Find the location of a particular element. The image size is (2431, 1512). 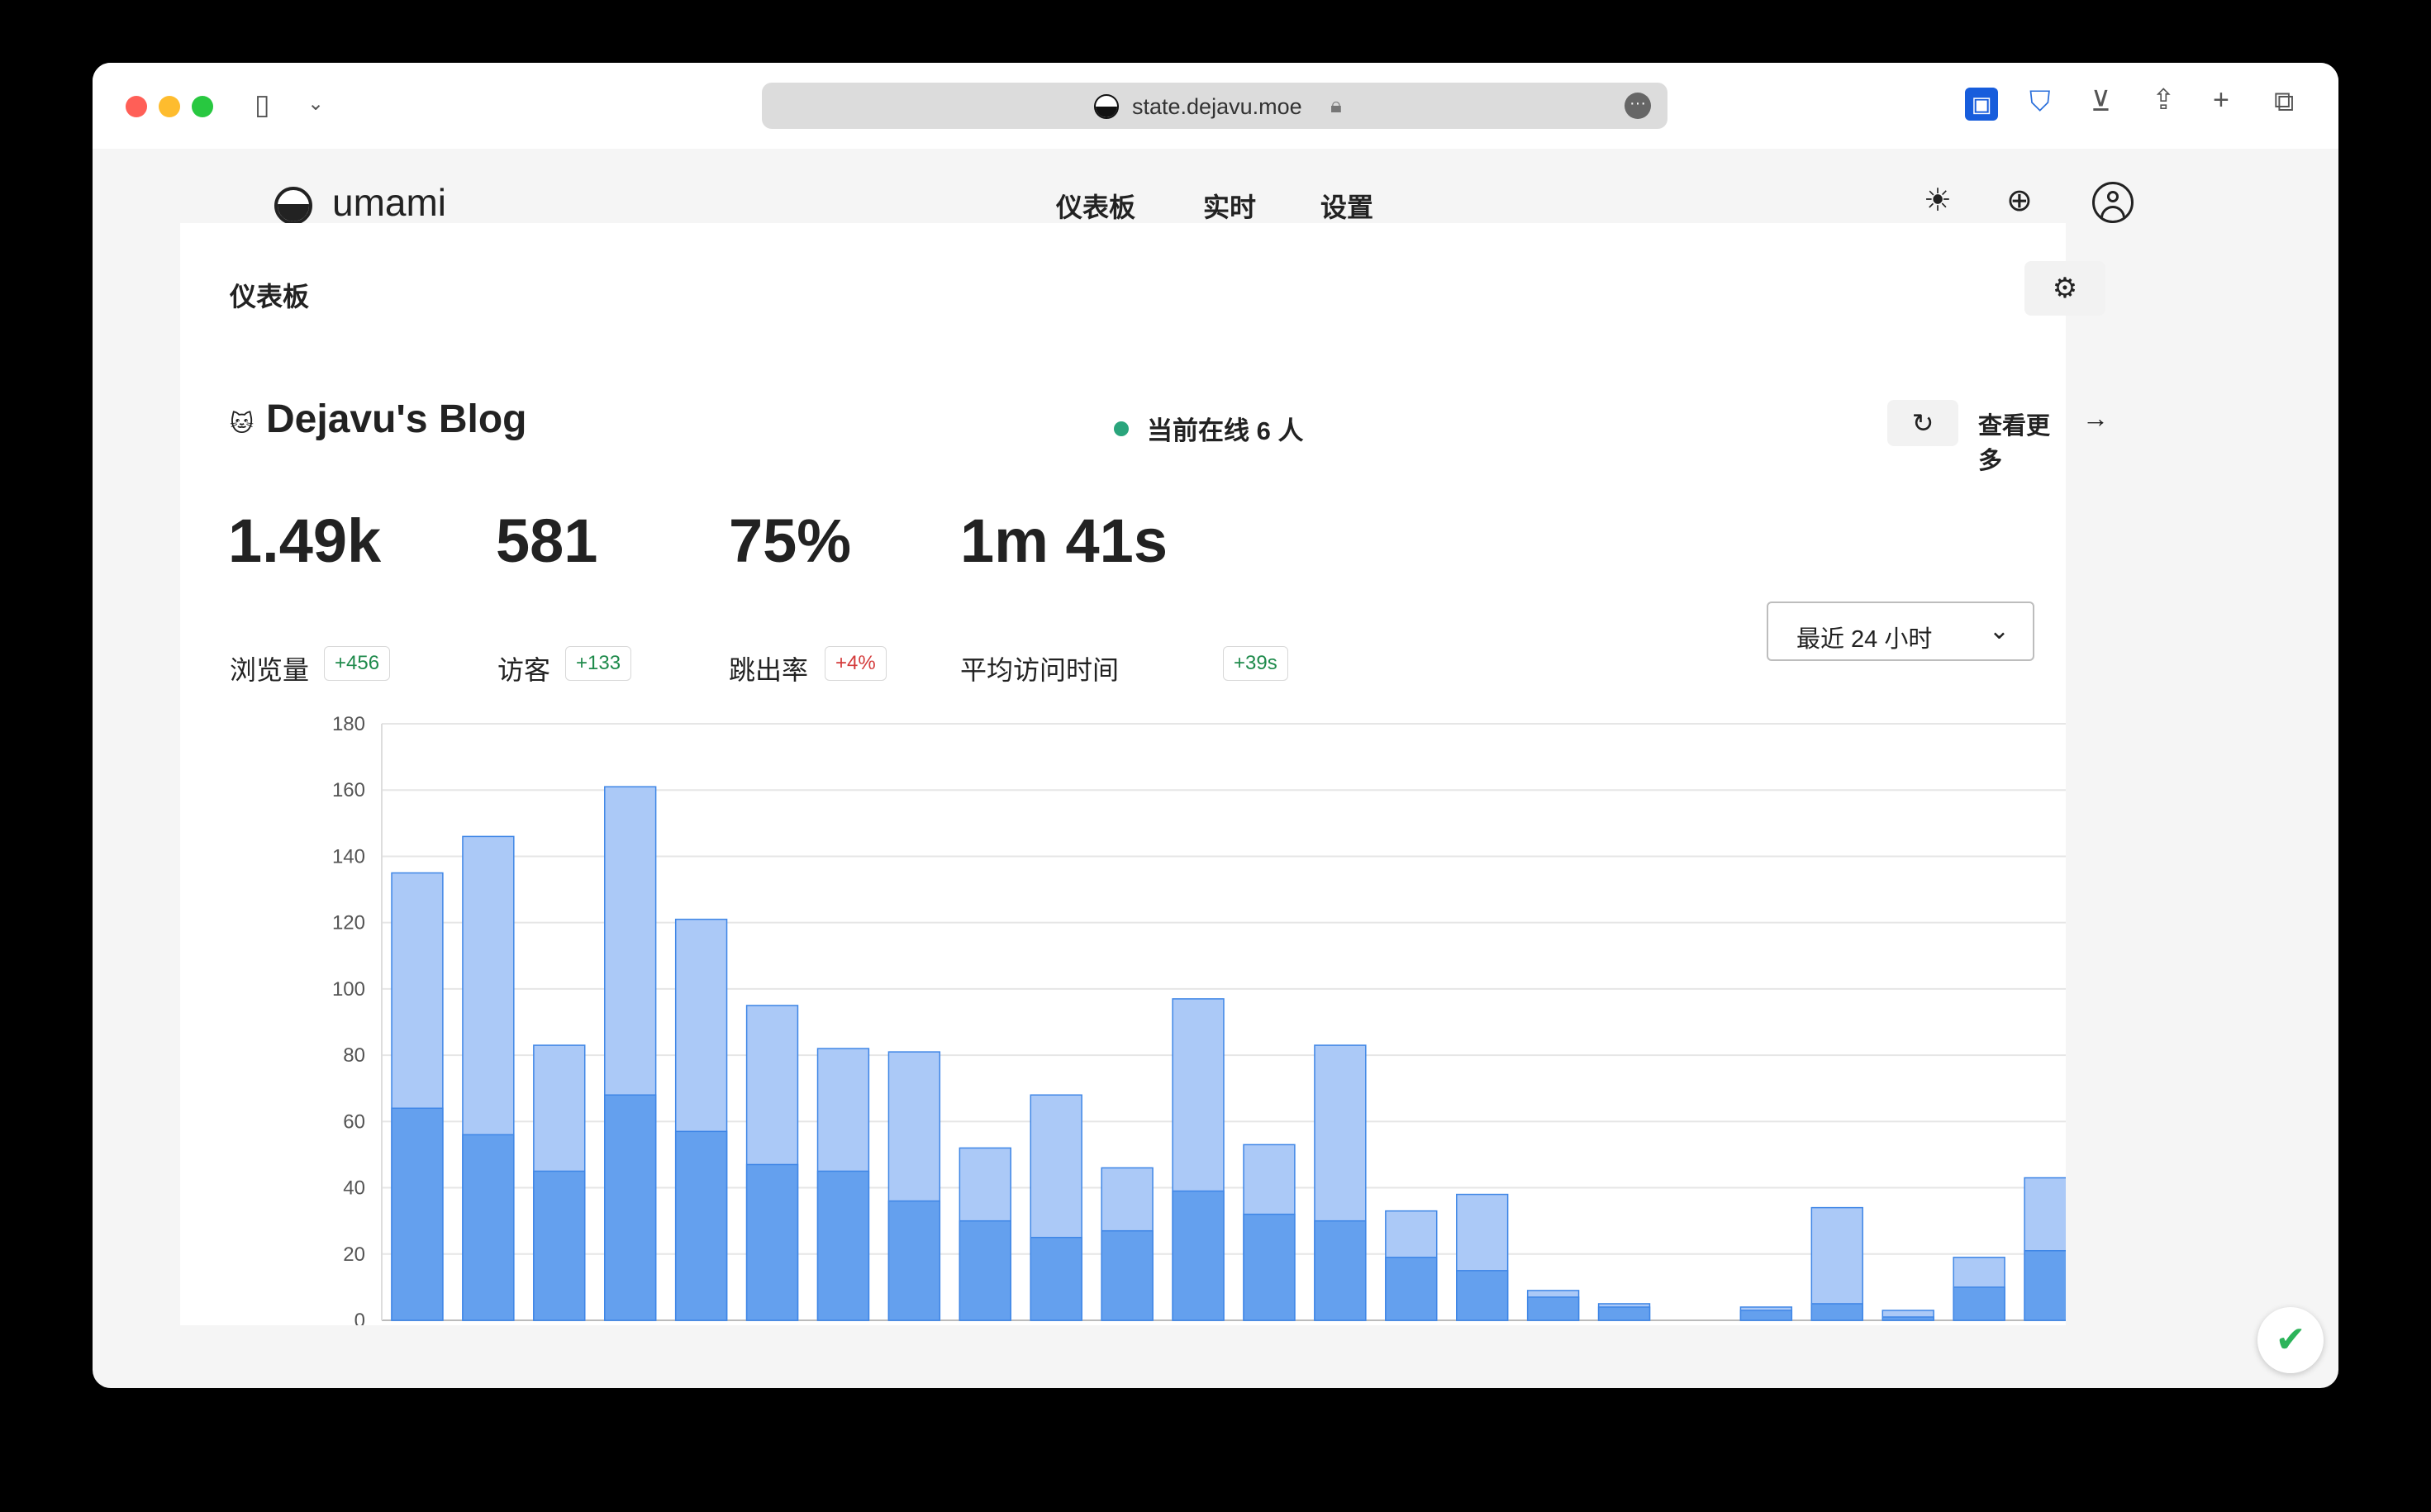

nav-realtime: 实时 is located at coordinates (1229, 206).